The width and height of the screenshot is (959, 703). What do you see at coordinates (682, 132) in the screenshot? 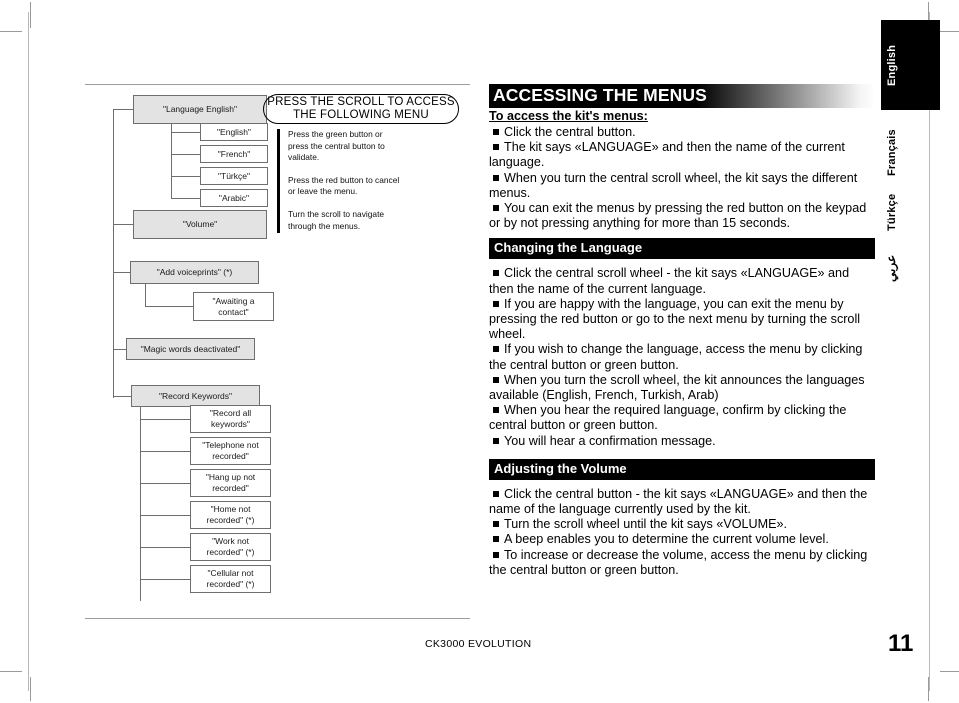
I see `list-item: Click the central button.` at bounding box center [682, 132].